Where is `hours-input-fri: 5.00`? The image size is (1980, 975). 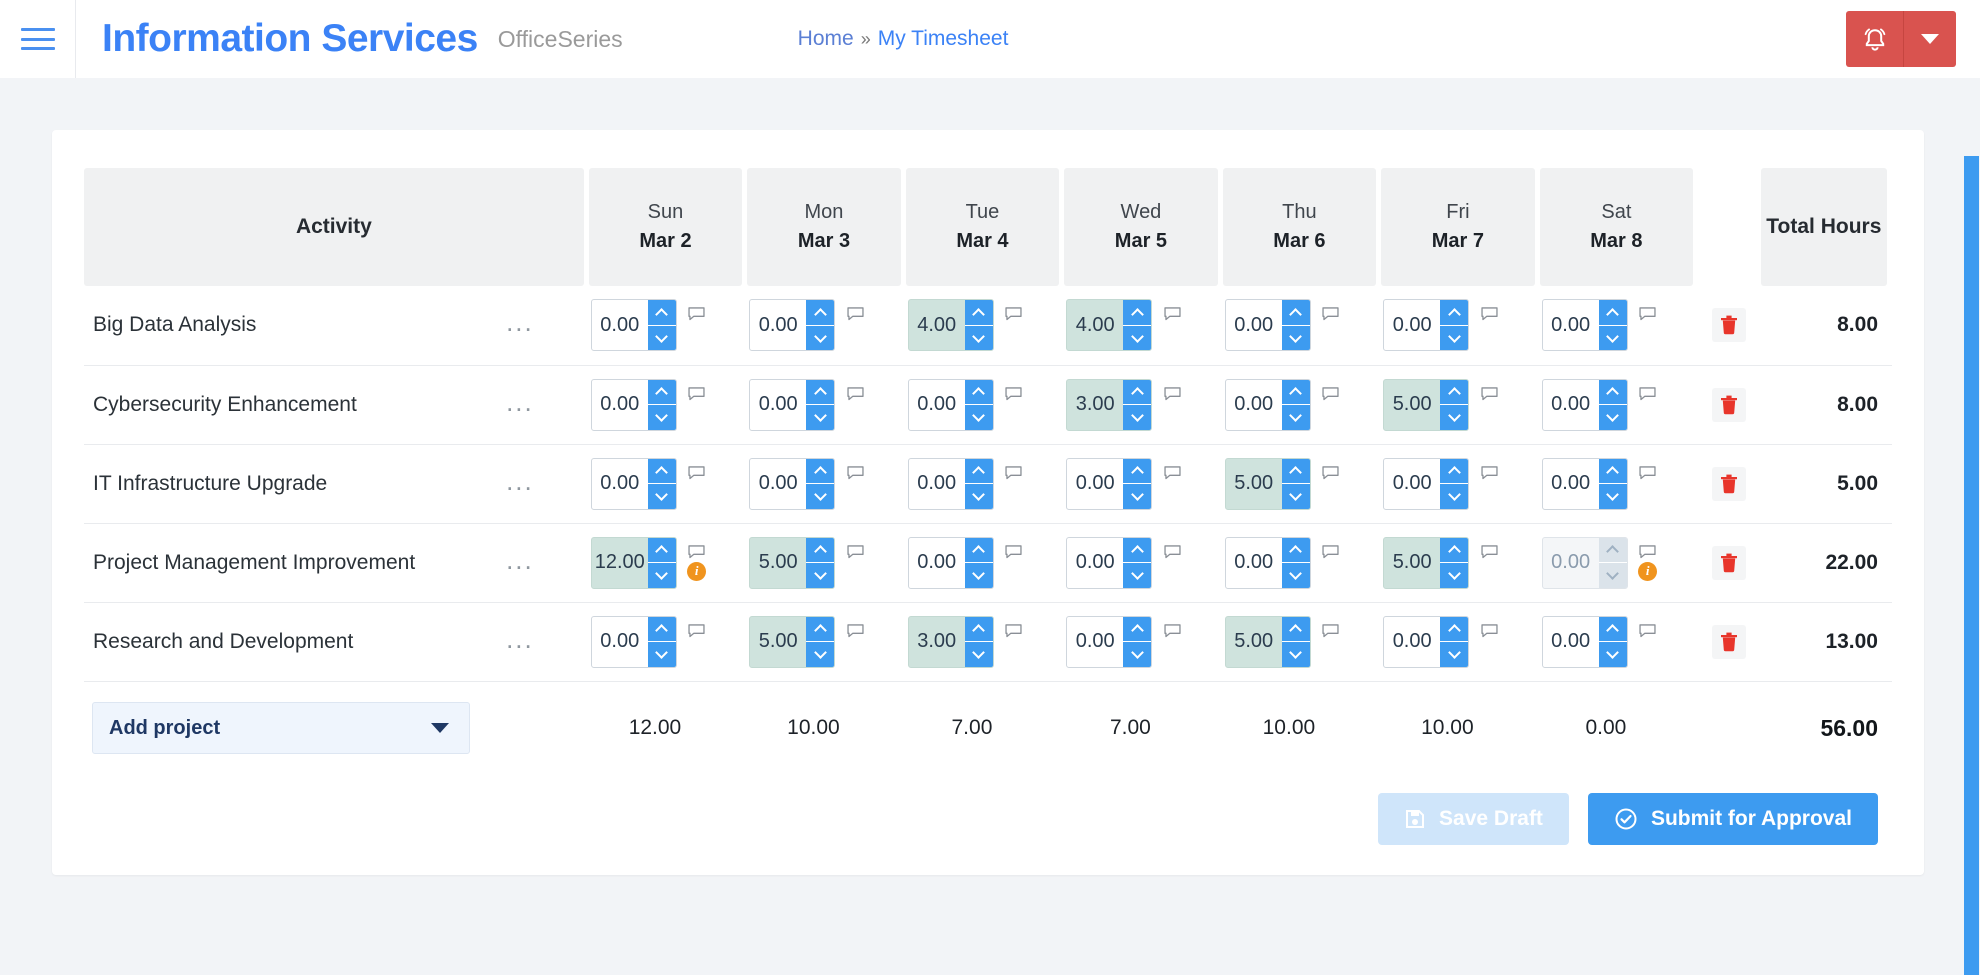 hours-input-fri: 5.00 is located at coordinates (1426, 562).